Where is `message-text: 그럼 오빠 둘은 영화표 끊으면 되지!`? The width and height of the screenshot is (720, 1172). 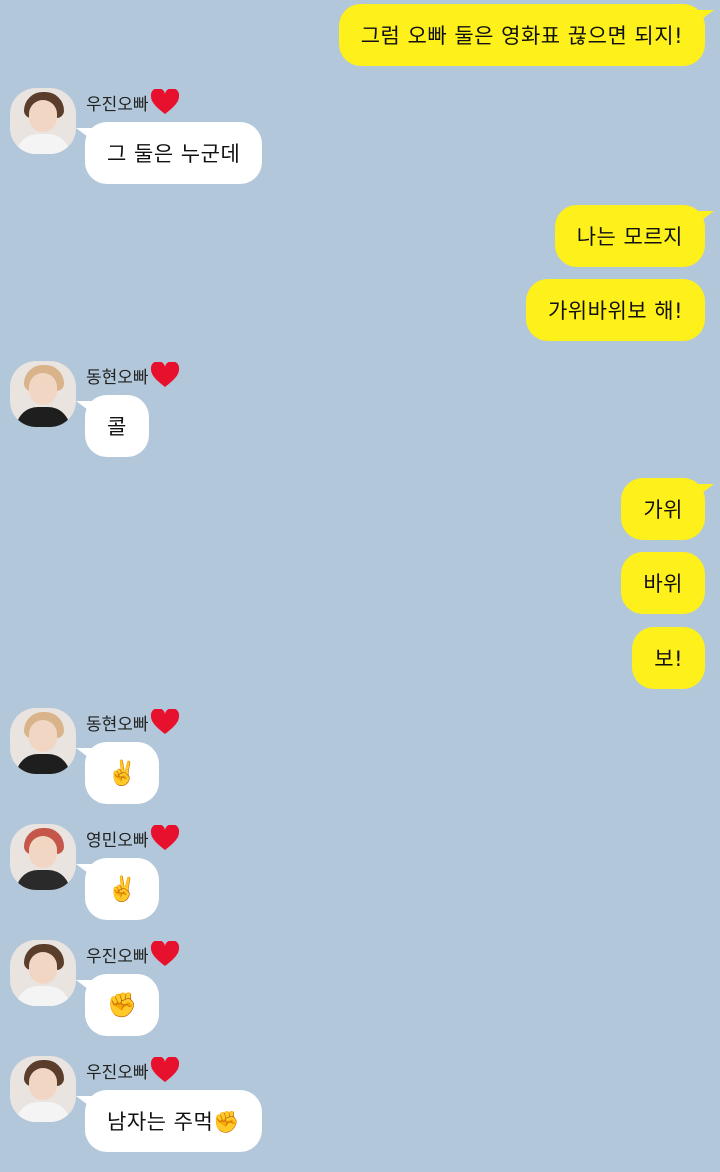
message-text: 그럼 오빠 둘은 영화표 끊으면 되지! is located at coordinates (521, 36).